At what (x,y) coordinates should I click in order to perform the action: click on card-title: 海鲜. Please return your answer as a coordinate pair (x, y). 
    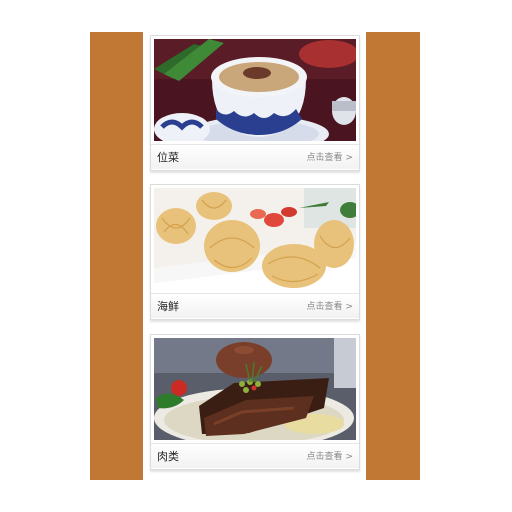
    Looking at the image, I should click on (168, 306).